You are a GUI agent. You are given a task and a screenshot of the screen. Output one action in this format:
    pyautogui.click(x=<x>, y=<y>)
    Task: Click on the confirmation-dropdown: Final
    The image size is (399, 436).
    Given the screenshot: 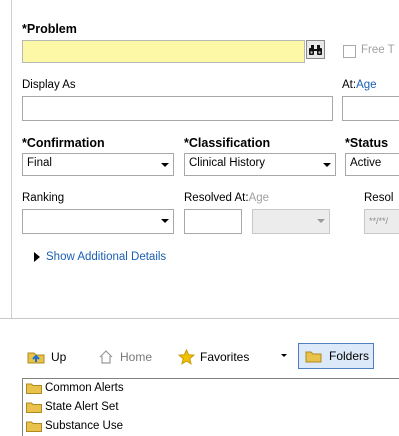 What is the action you would take?
    pyautogui.click(x=98, y=164)
    